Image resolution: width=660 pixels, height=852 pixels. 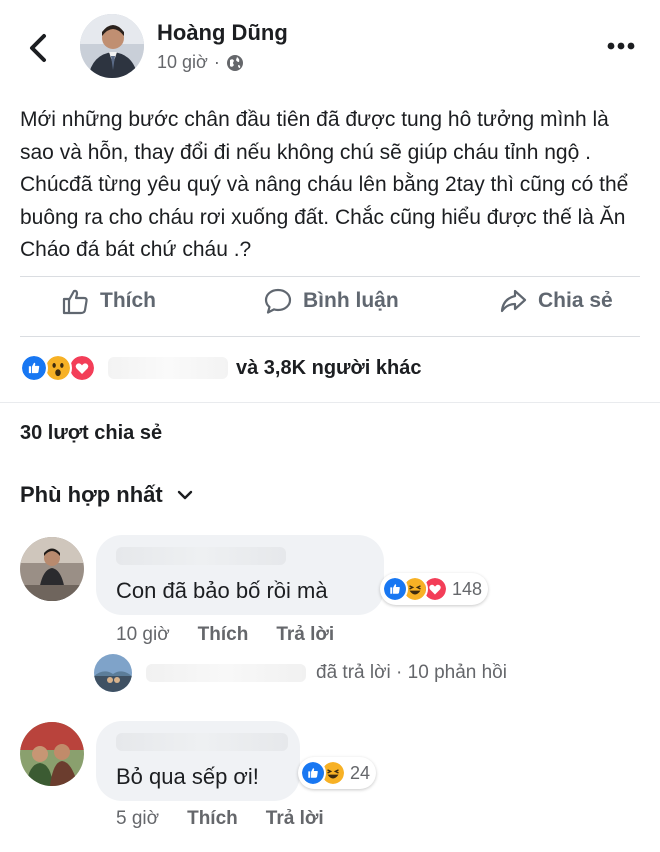 What do you see at coordinates (113, 673) in the screenshot?
I see `reply-author-avatar` at bounding box center [113, 673].